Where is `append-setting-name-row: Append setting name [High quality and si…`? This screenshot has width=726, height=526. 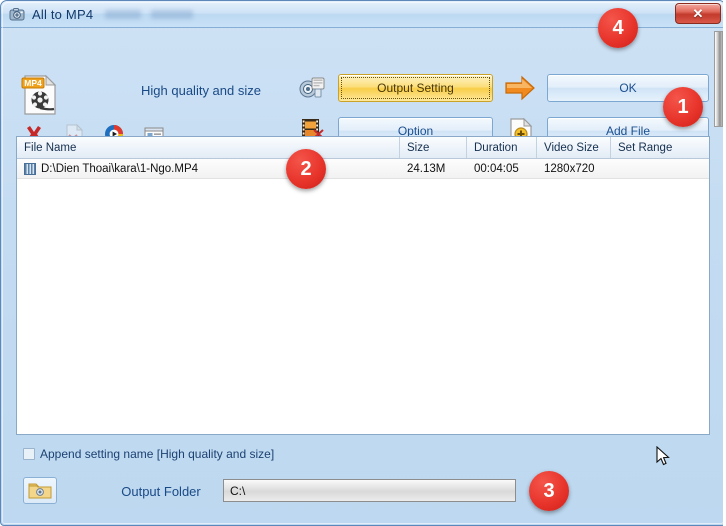 append-setting-name-row: Append setting name [High quality and si… is located at coordinates (148, 454).